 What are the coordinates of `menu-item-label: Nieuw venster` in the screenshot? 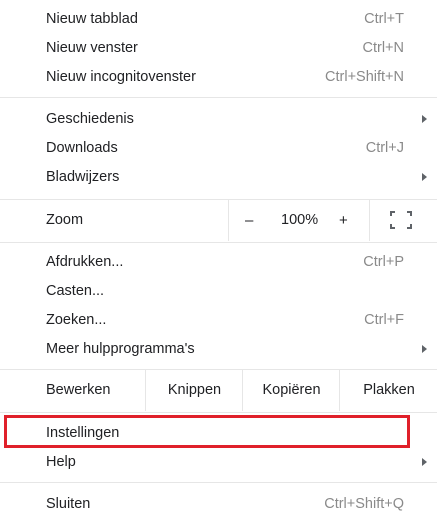 It's located at (92, 48).